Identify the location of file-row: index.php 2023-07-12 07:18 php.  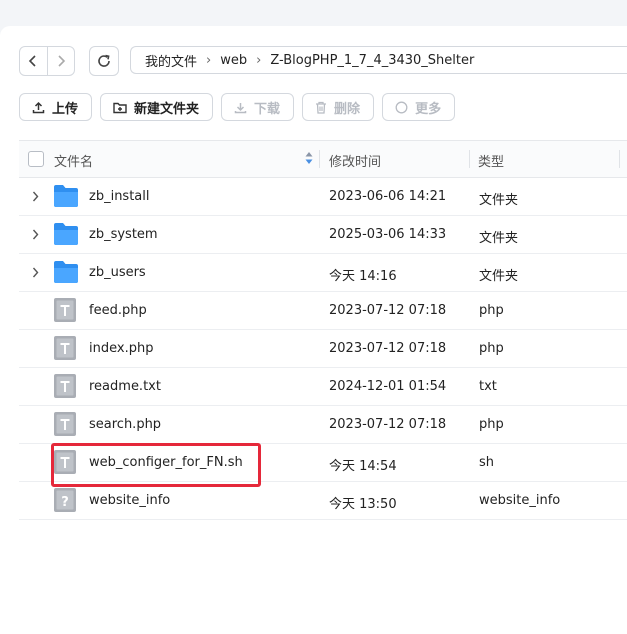
(323, 349).